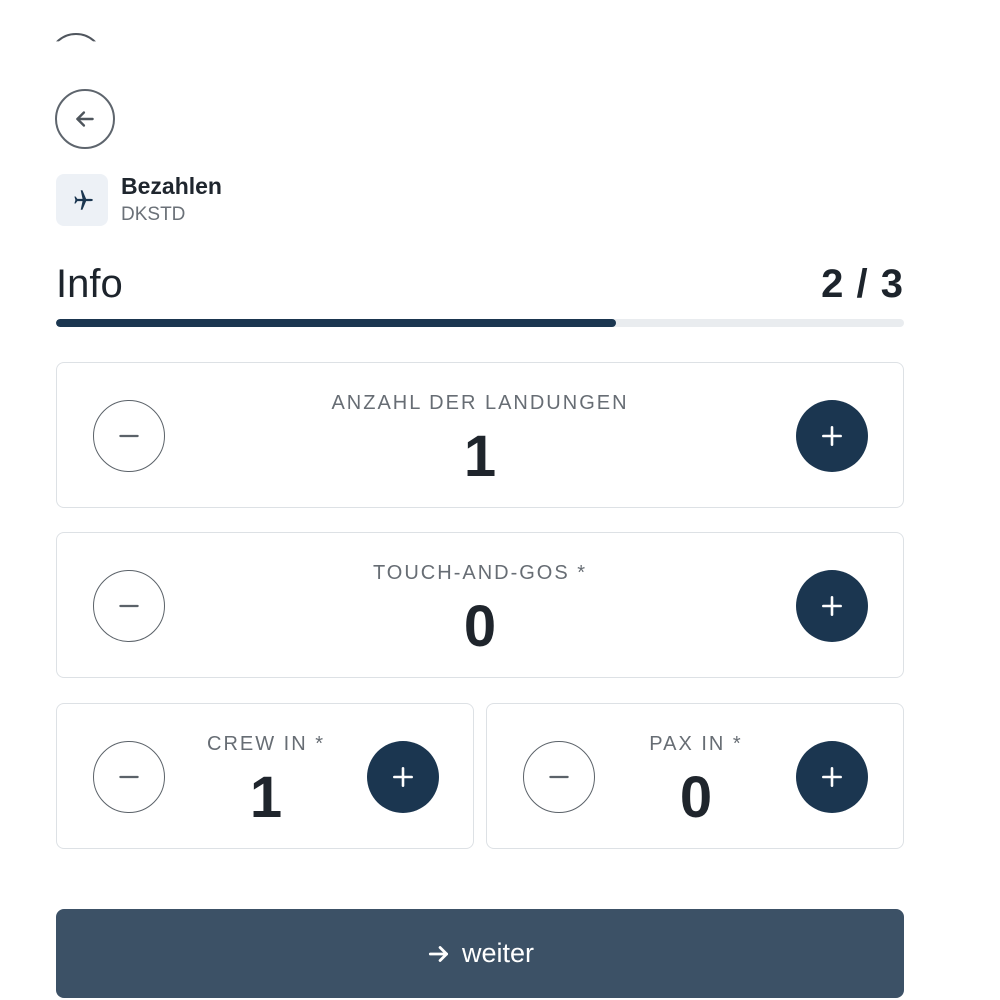  I want to click on plane-badge, so click(82, 199).